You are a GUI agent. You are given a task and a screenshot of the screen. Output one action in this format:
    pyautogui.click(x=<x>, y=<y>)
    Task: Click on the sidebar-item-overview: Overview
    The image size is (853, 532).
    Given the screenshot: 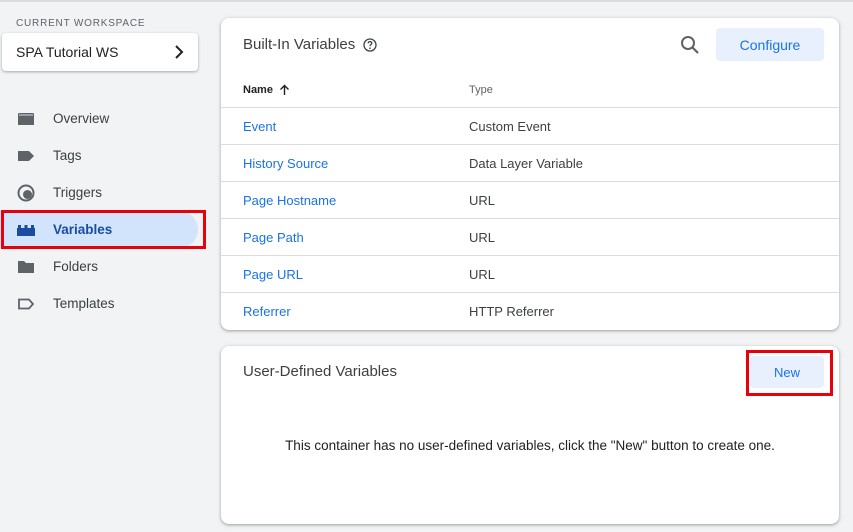 What is the action you would take?
    pyautogui.click(x=100, y=118)
    